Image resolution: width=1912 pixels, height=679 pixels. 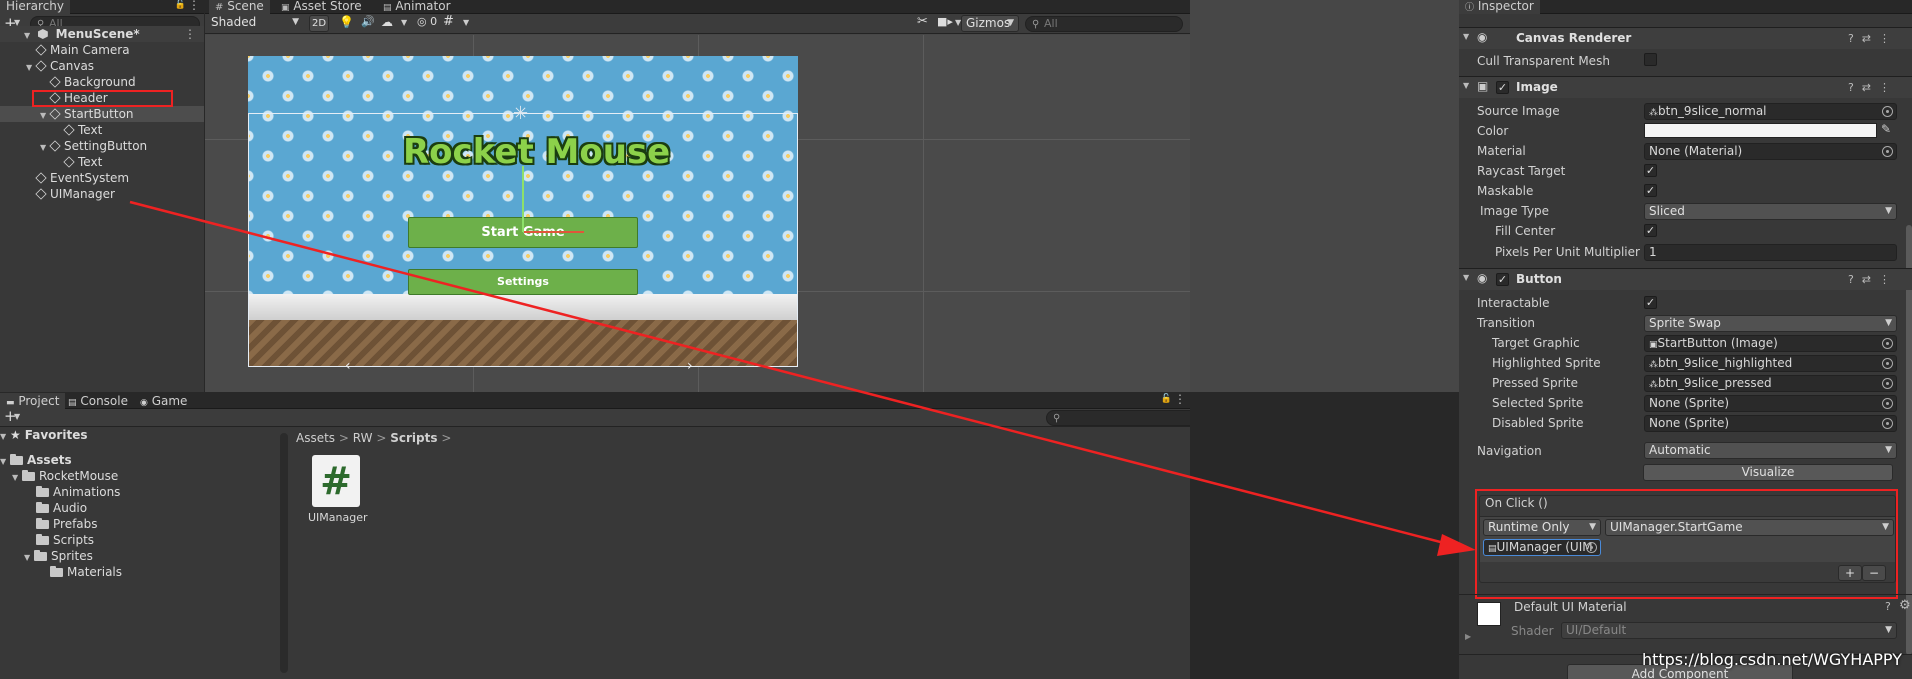 I want to click on hierarchy-item: UIManager, so click(x=102, y=194).